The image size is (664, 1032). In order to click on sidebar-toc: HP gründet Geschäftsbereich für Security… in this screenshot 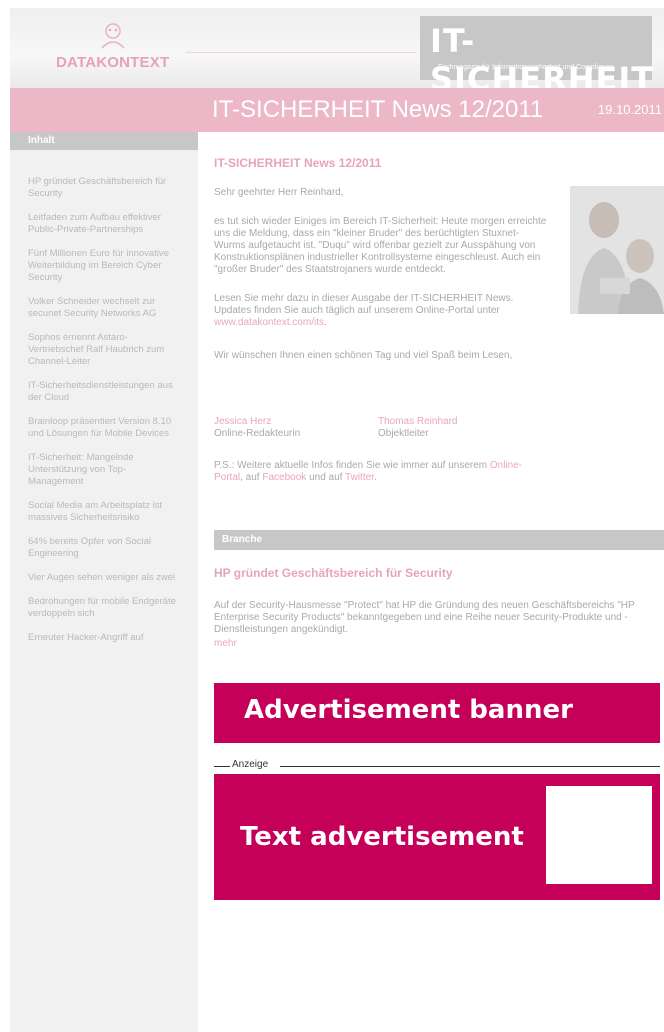, I will do `click(103, 416)`.